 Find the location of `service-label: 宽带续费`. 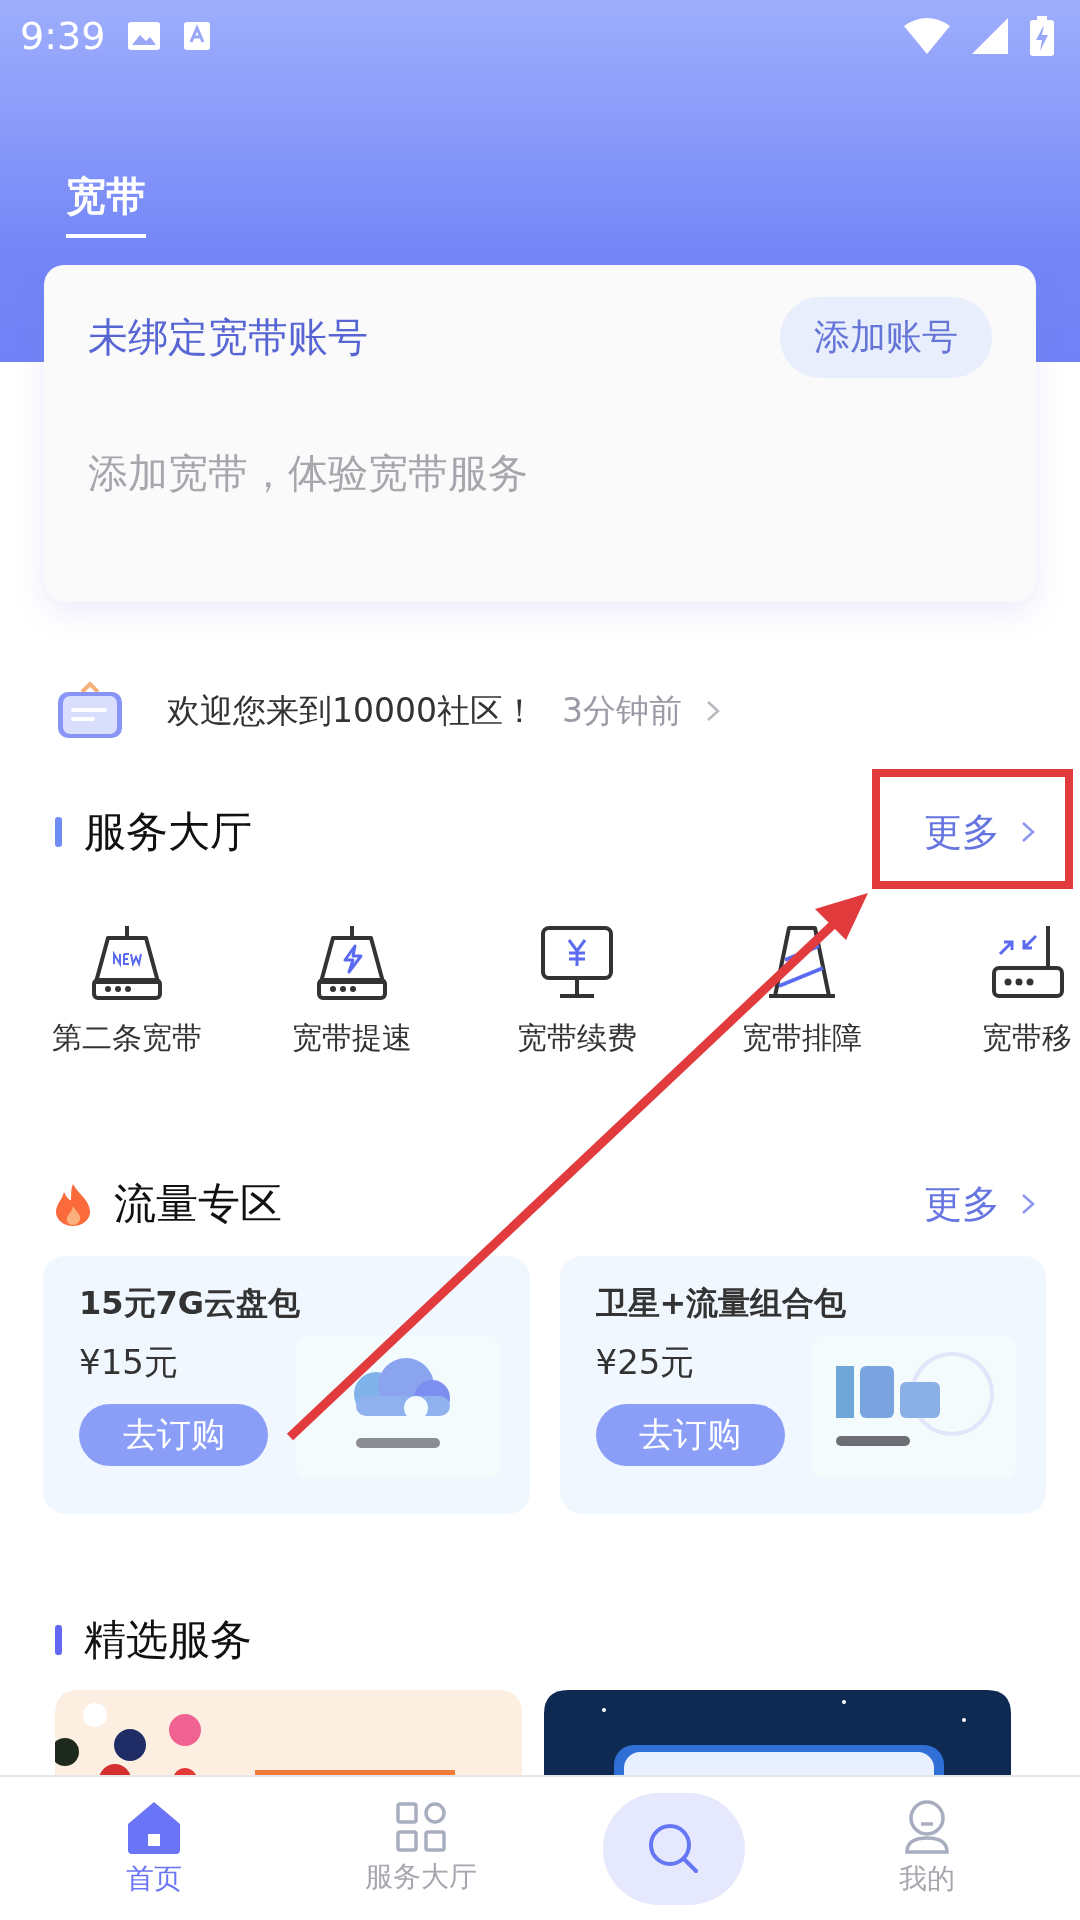

service-label: 宽带续费 is located at coordinates (576, 1038).